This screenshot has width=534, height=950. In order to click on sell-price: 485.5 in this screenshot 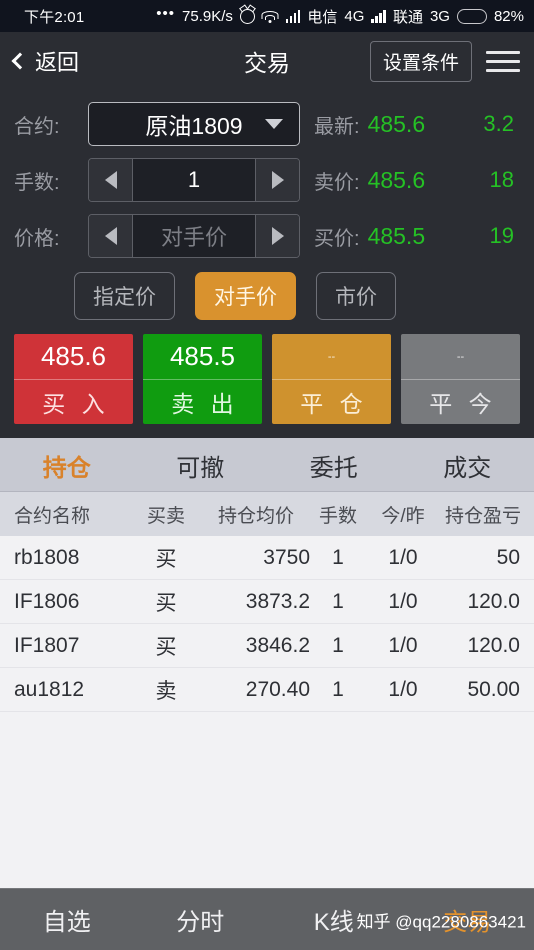, I will do `click(202, 357)`.